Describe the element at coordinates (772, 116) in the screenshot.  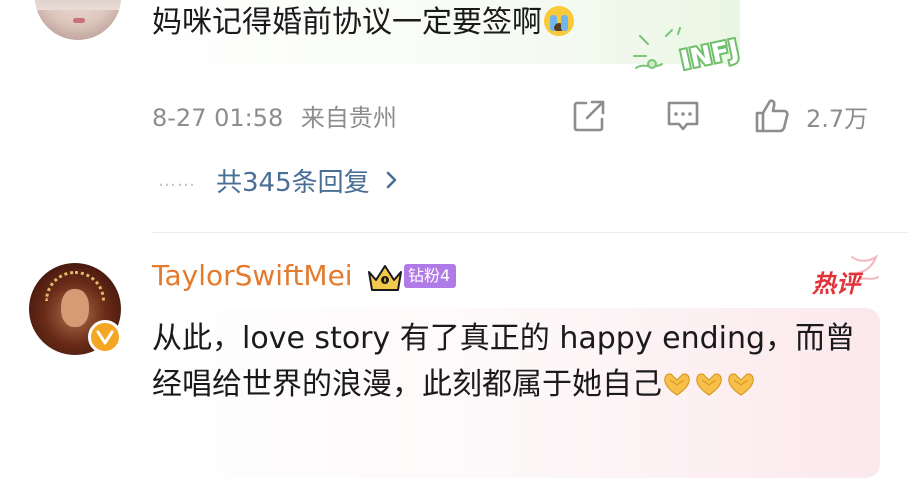
I see `thumbs-up-icon` at that location.